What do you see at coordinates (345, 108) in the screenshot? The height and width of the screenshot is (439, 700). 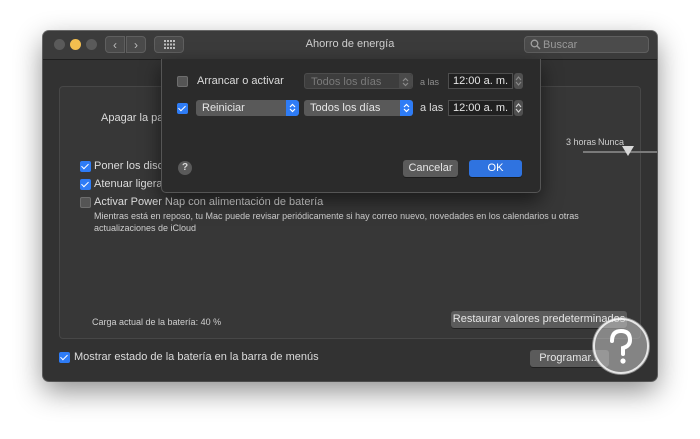 I see `restart-days-value: Todos los días` at bounding box center [345, 108].